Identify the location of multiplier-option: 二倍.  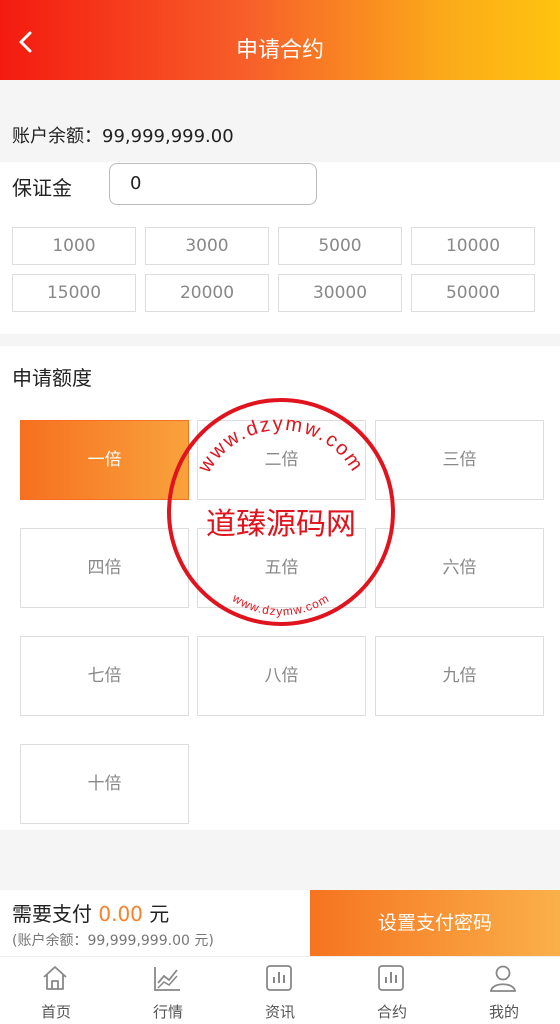
(281, 460).